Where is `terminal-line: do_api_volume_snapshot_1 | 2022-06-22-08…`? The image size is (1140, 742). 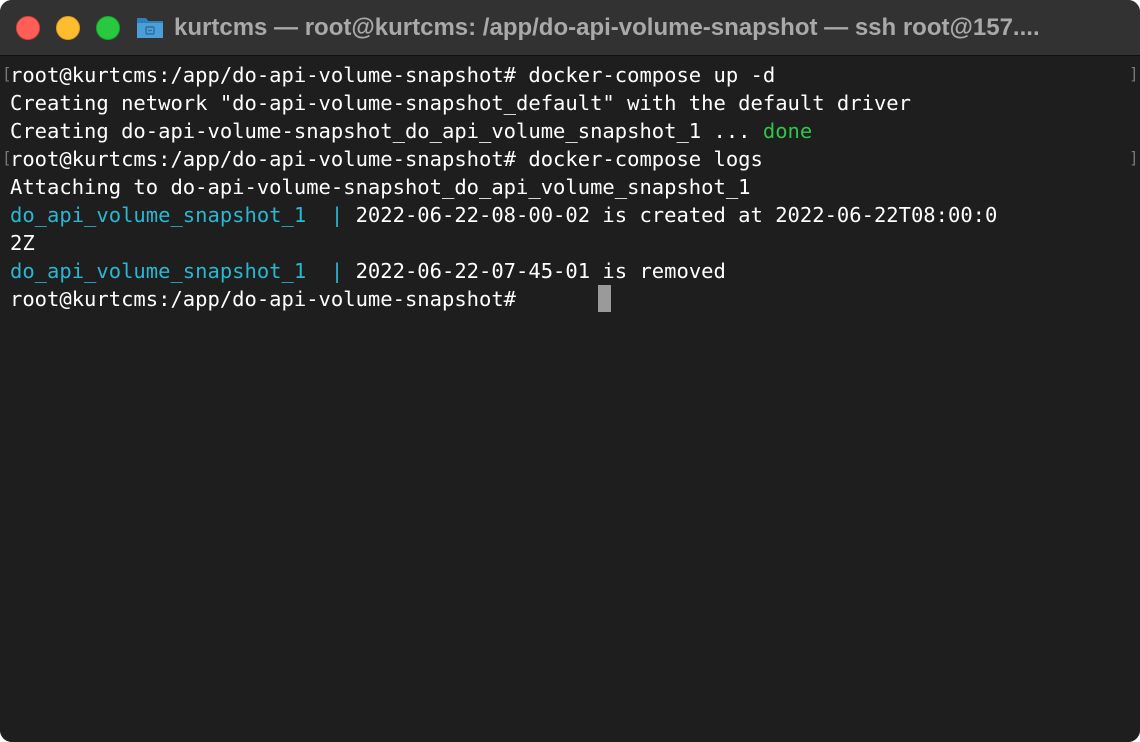 terminal-line: do_api_volume_snapshot_1 | 2022-06-22-08… is located at coordinates (503, 215).